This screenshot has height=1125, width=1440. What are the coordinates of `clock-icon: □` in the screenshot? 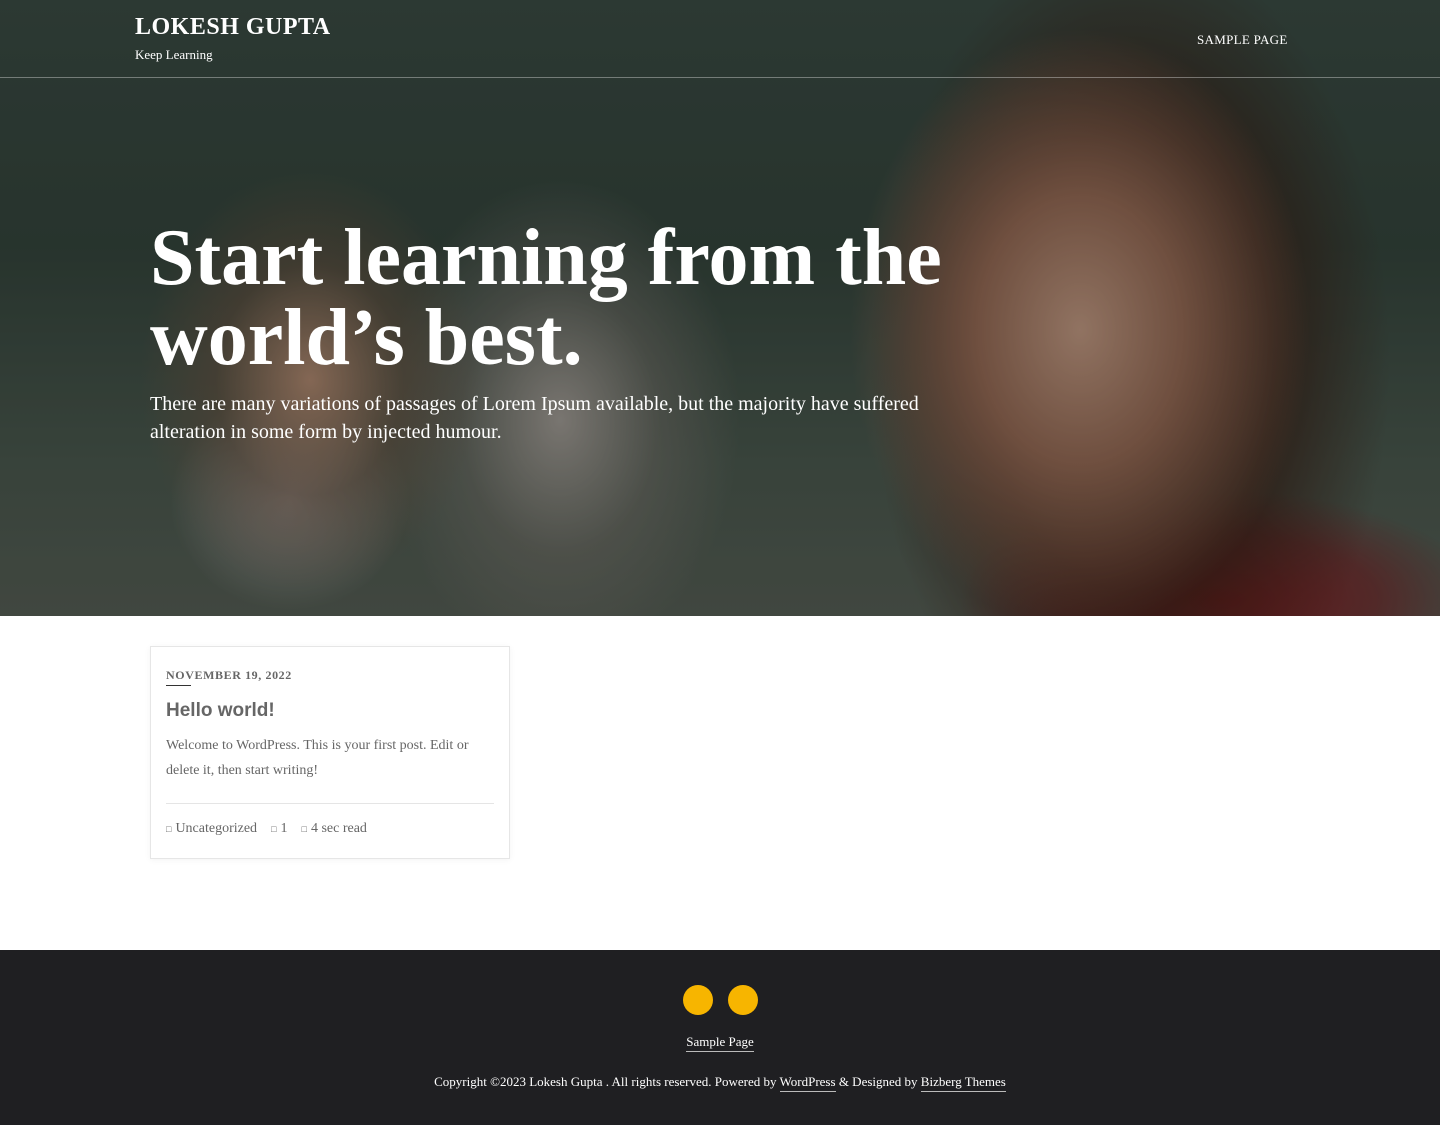 It's located at (304, 829).